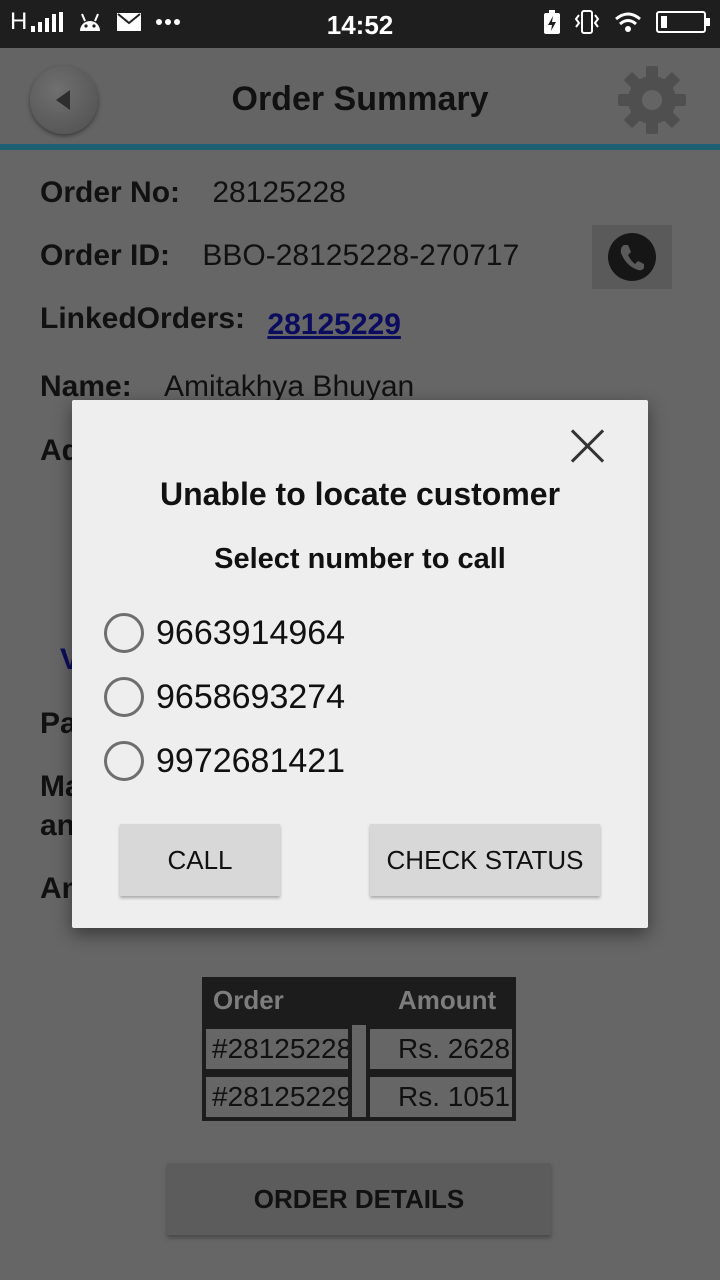 The image size is (720, 1280). Describe the element at coordinates (279, 192) in the screenshot. I see `order-no-value: 28125228` at that location.